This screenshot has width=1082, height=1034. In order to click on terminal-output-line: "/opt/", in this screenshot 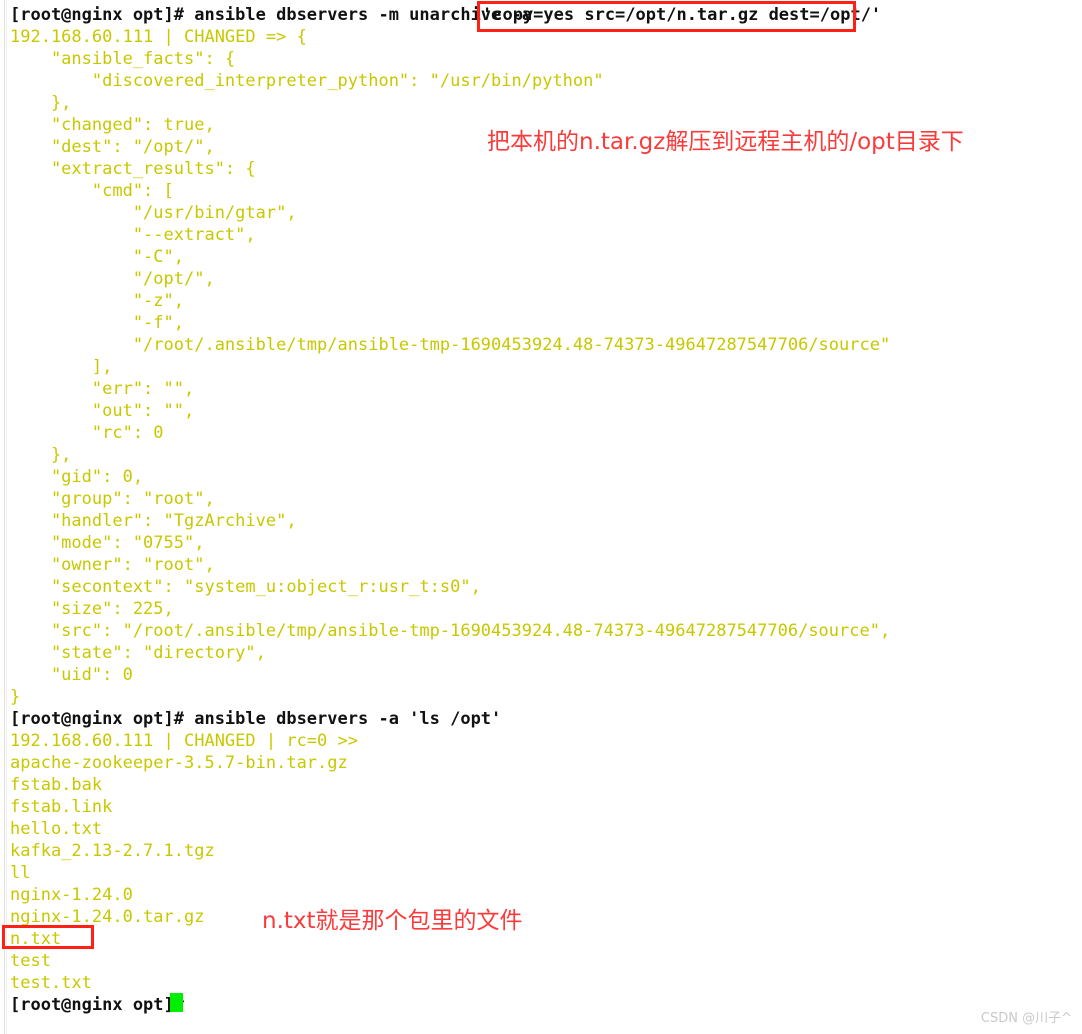, I will do `click(112, 279)`.